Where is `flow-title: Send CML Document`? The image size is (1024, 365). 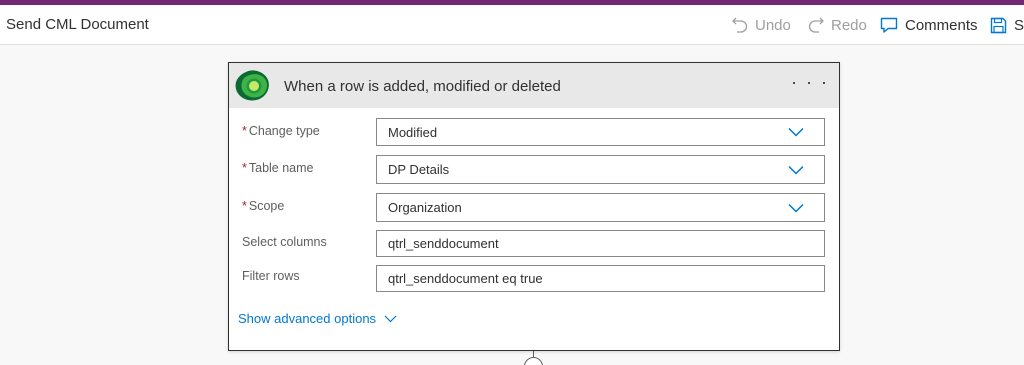
flow-title: Send CML Document is located at coordinates (77, 24).